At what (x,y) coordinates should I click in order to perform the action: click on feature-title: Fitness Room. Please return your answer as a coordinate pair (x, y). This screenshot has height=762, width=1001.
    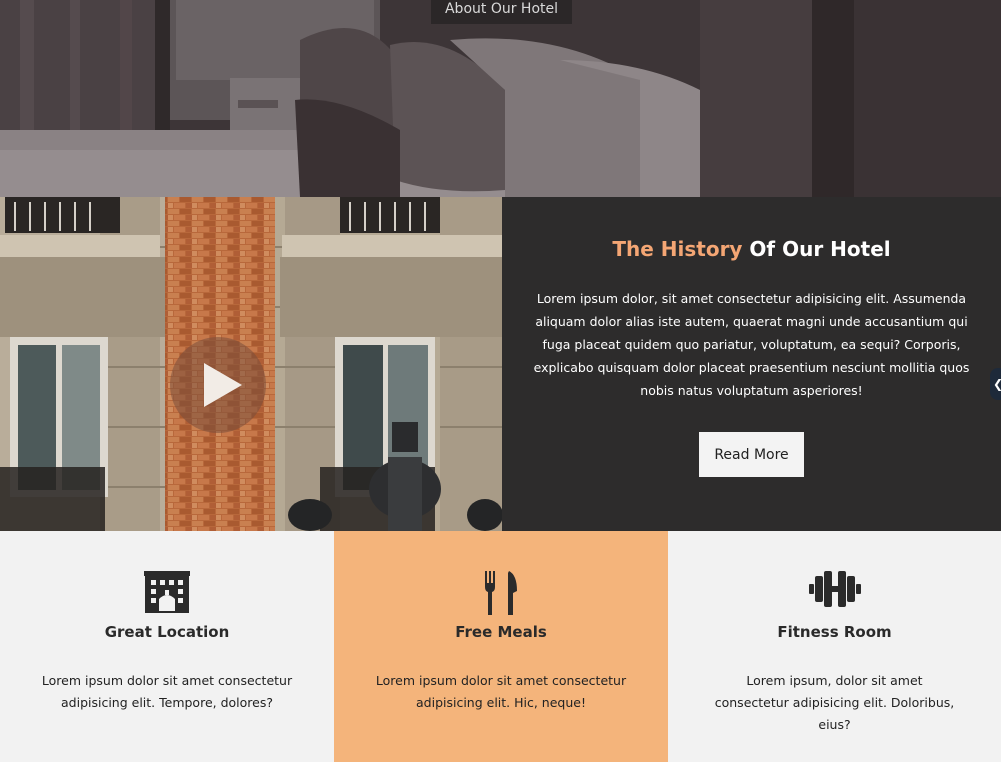
    Looking at the image, I should click on (834, 632).